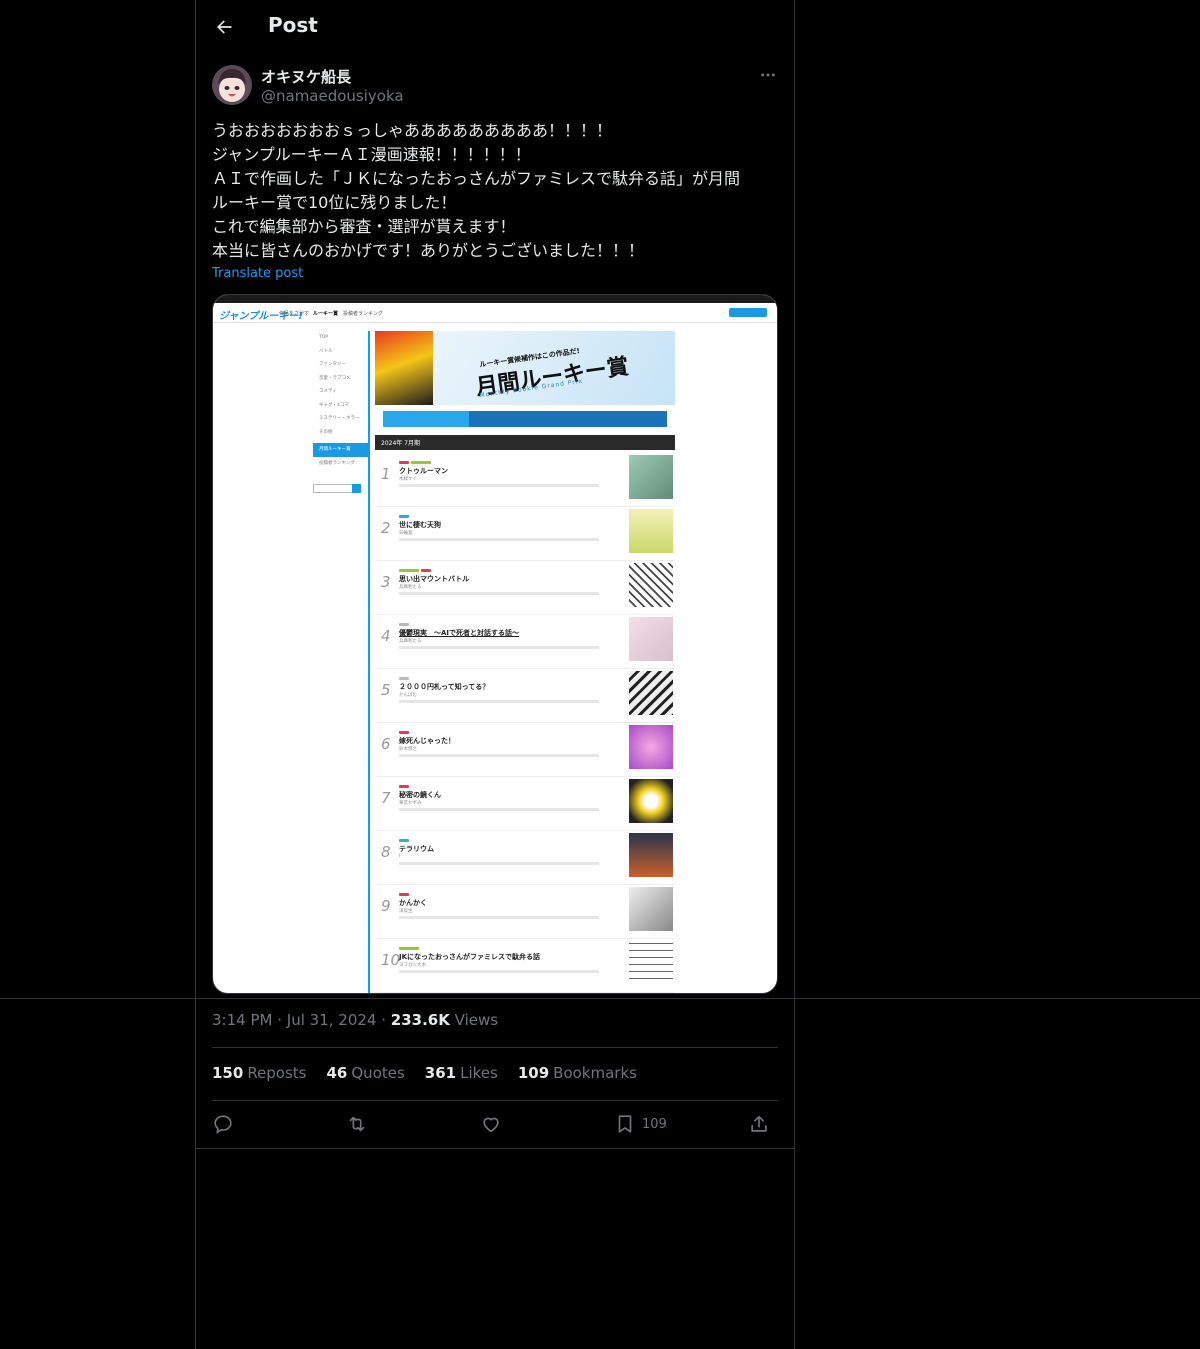 The width and height of the screenshot is (1200, 1349). Describe the element at coordinates (364, 226) in the screenshot. I see `tweet-line: これで編集部から審査・選評が貰えます！` at that location.